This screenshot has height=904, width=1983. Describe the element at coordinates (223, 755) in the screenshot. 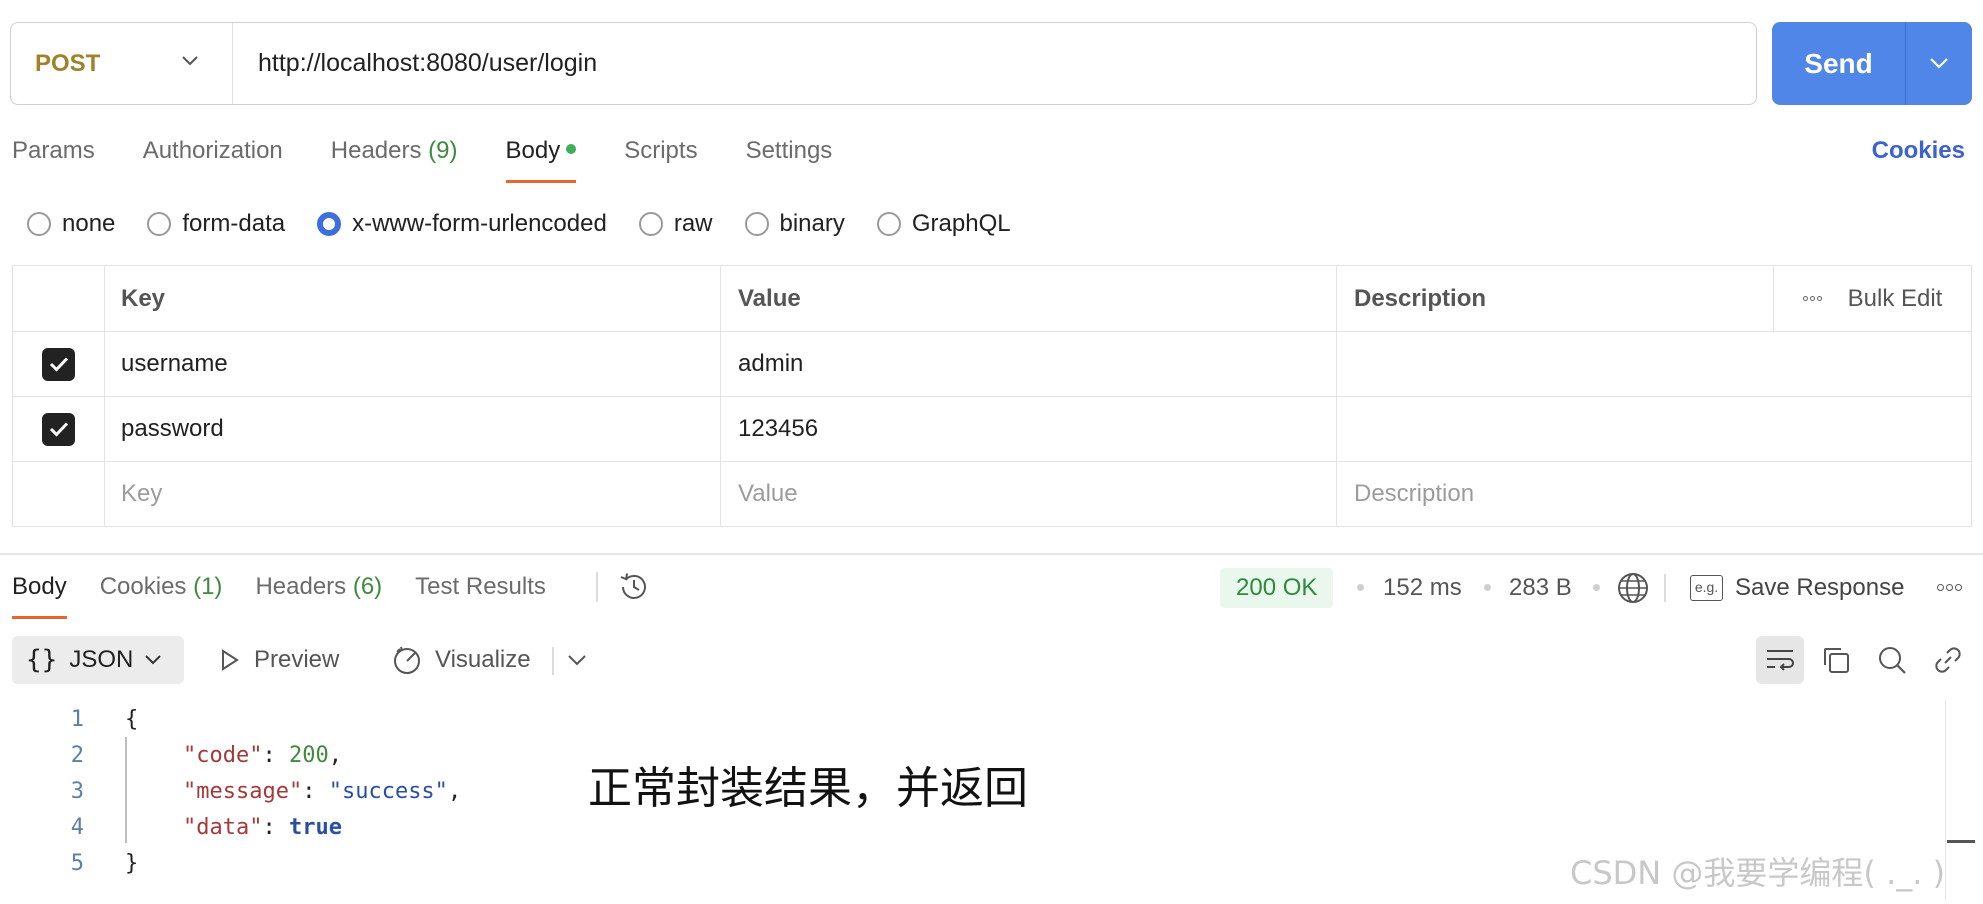

I see `json-key: "code"` at that location.